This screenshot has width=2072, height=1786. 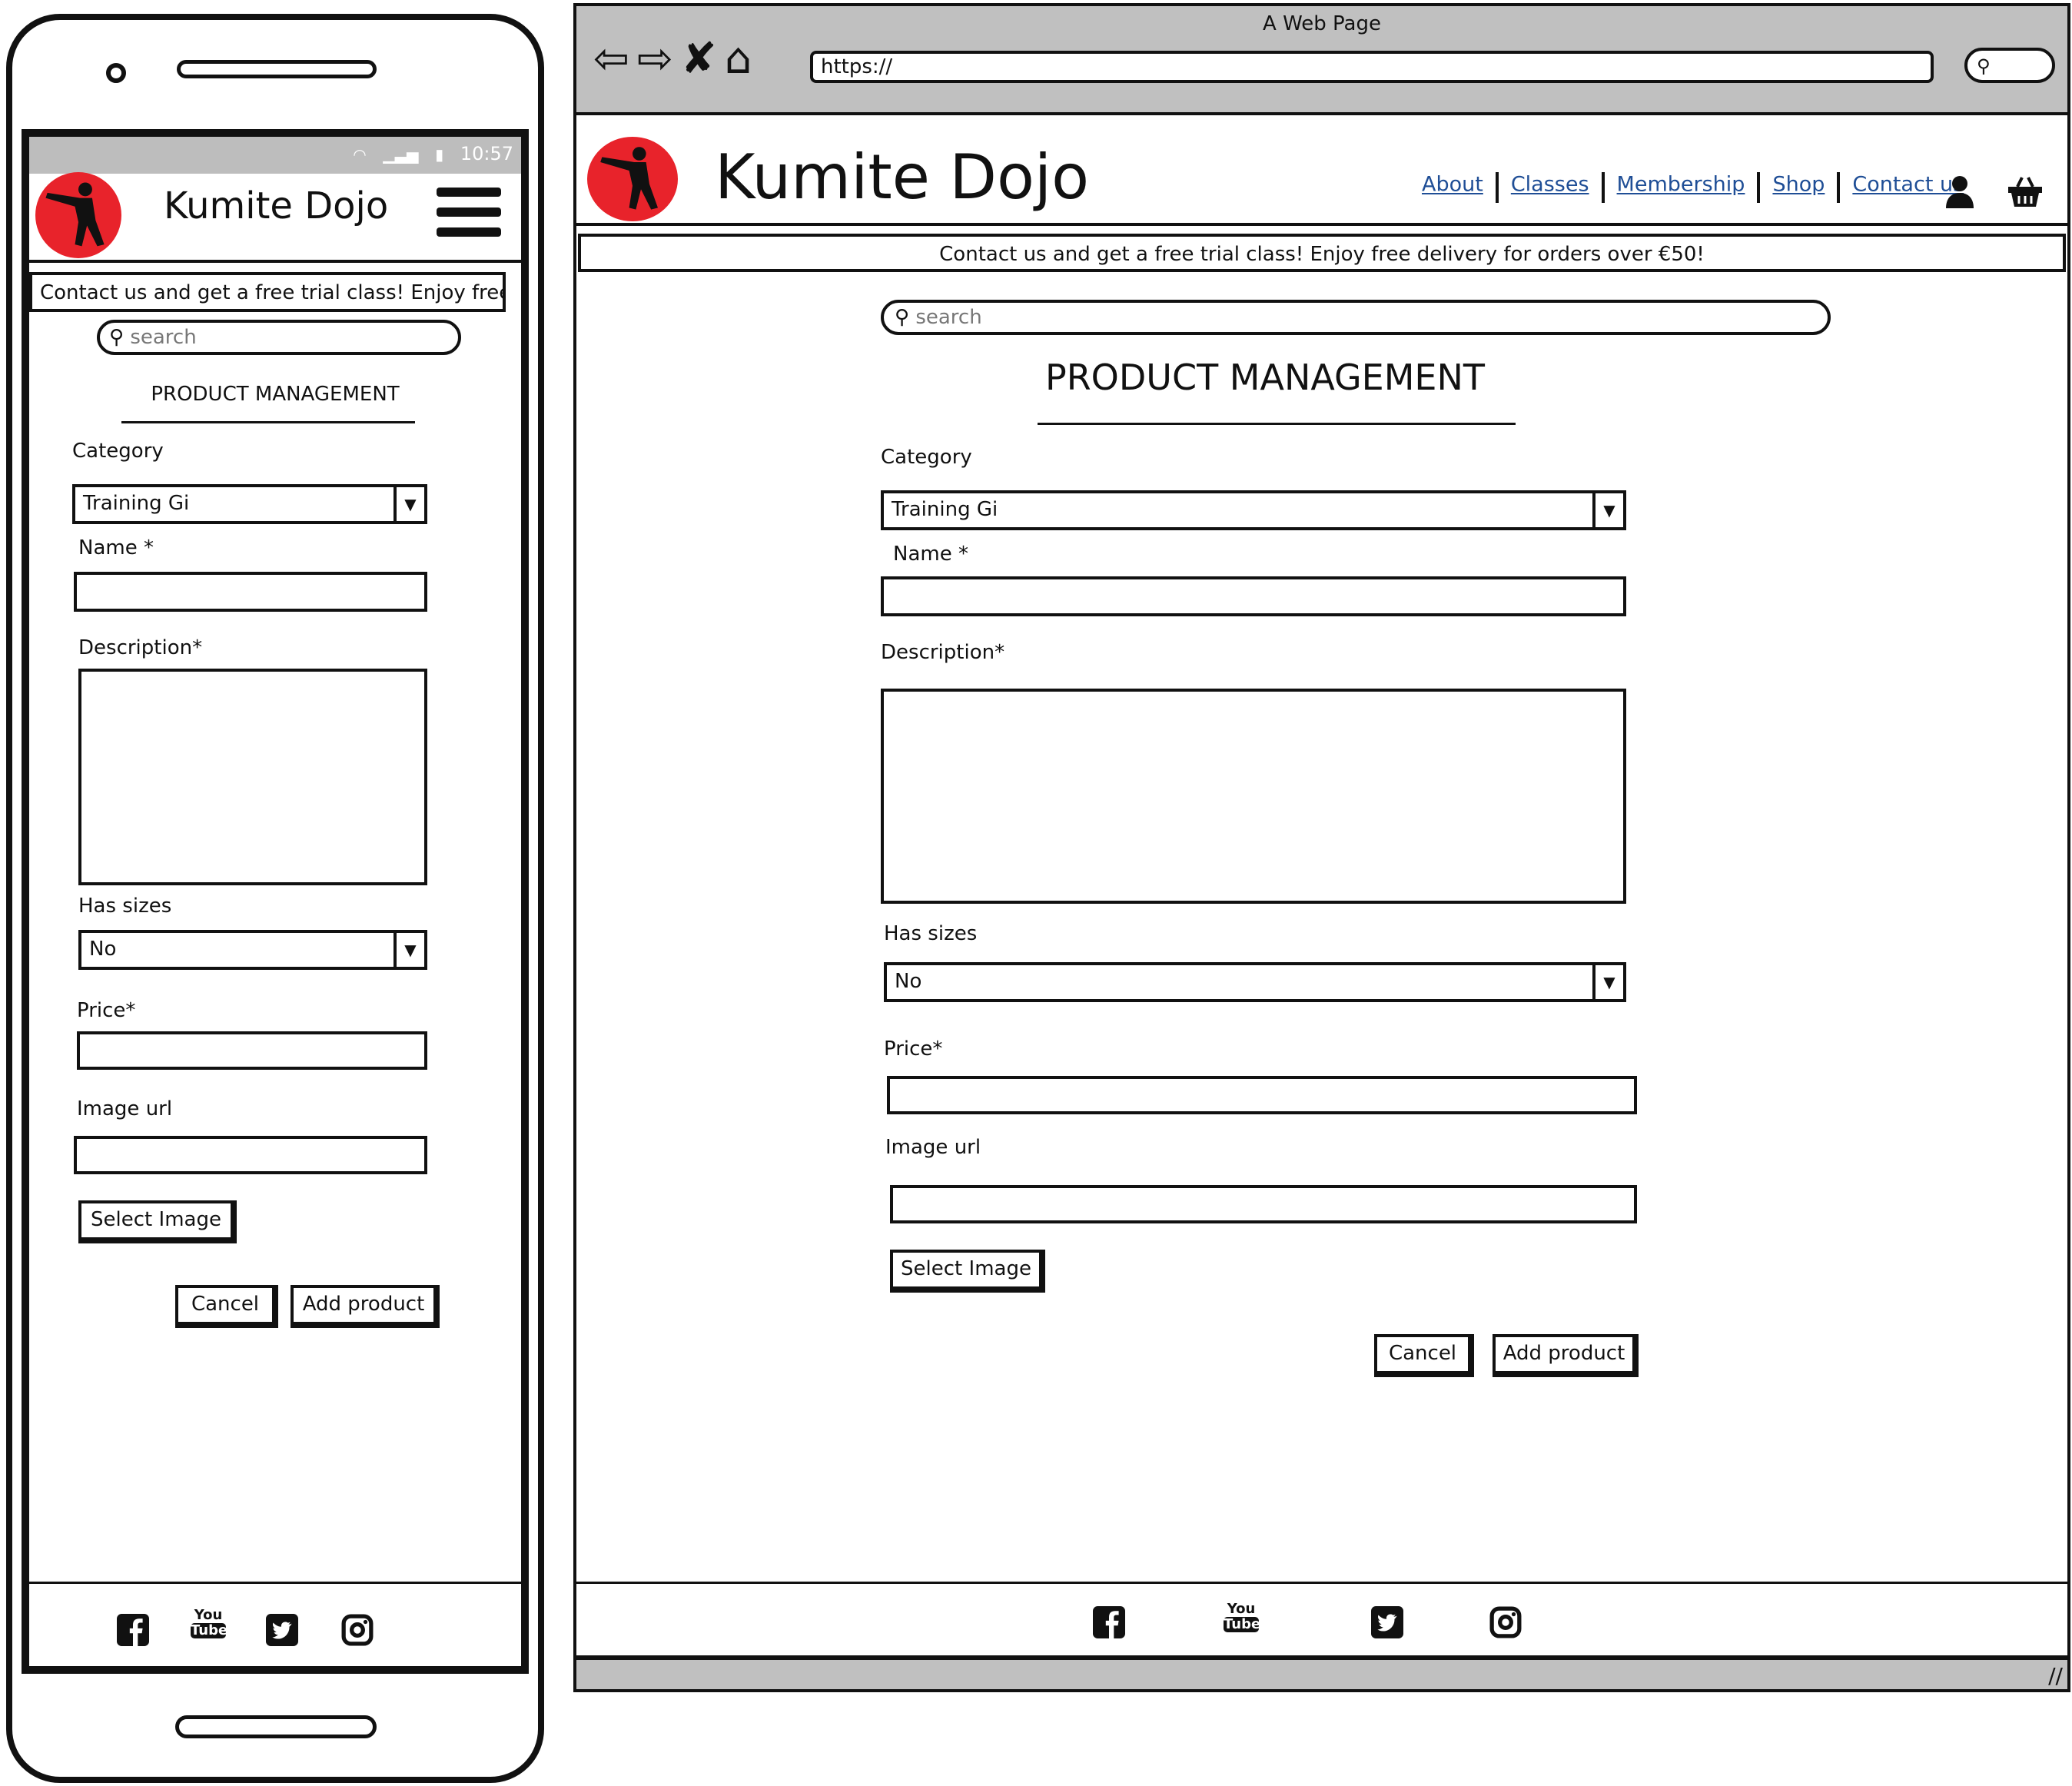 What do you see at coordinates (275, 155) in the screenshot?
I see `phone-status-bar: ◠ ▁▃▅ ▮ 10:57` at bounding box center [275, 155].